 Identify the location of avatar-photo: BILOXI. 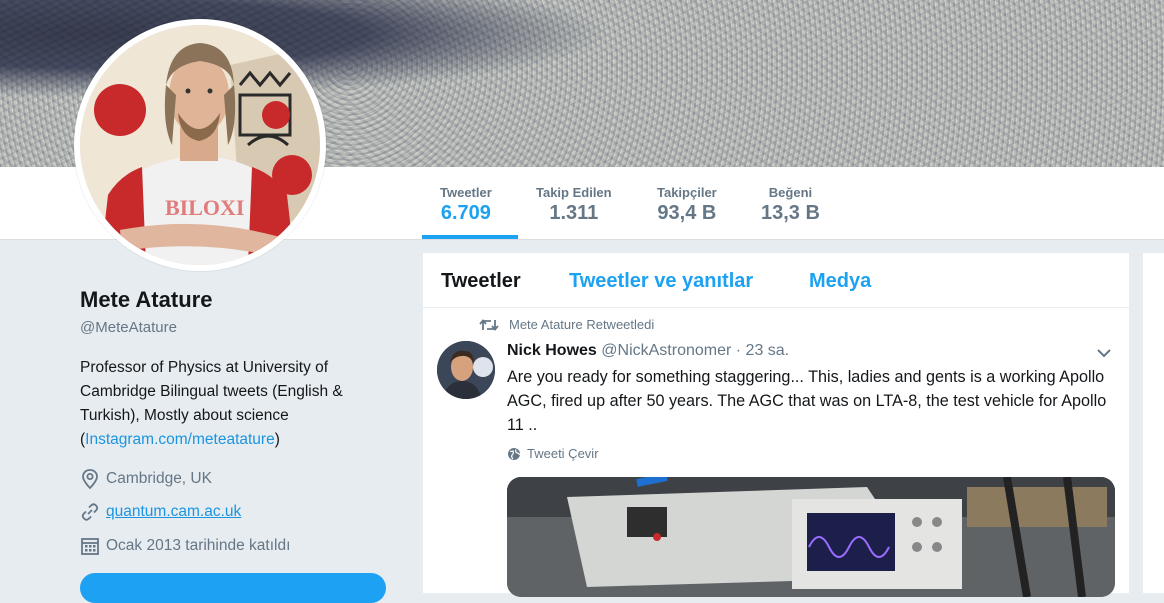
(200, 145).